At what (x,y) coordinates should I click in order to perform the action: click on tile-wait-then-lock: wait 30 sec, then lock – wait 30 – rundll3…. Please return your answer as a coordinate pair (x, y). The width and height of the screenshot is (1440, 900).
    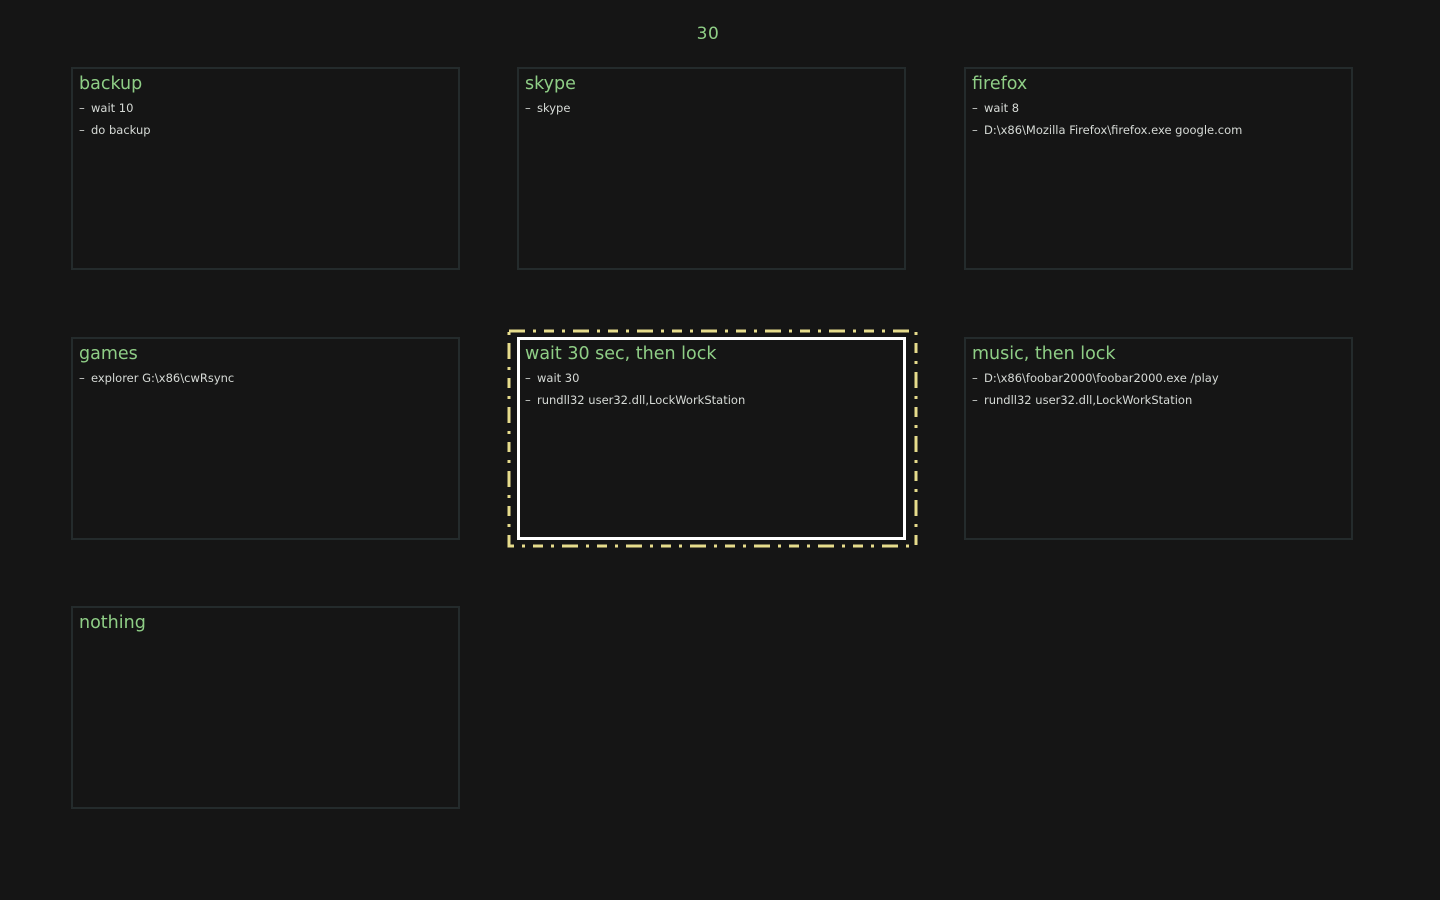
    Looking at the image, I should click on (711, 438).